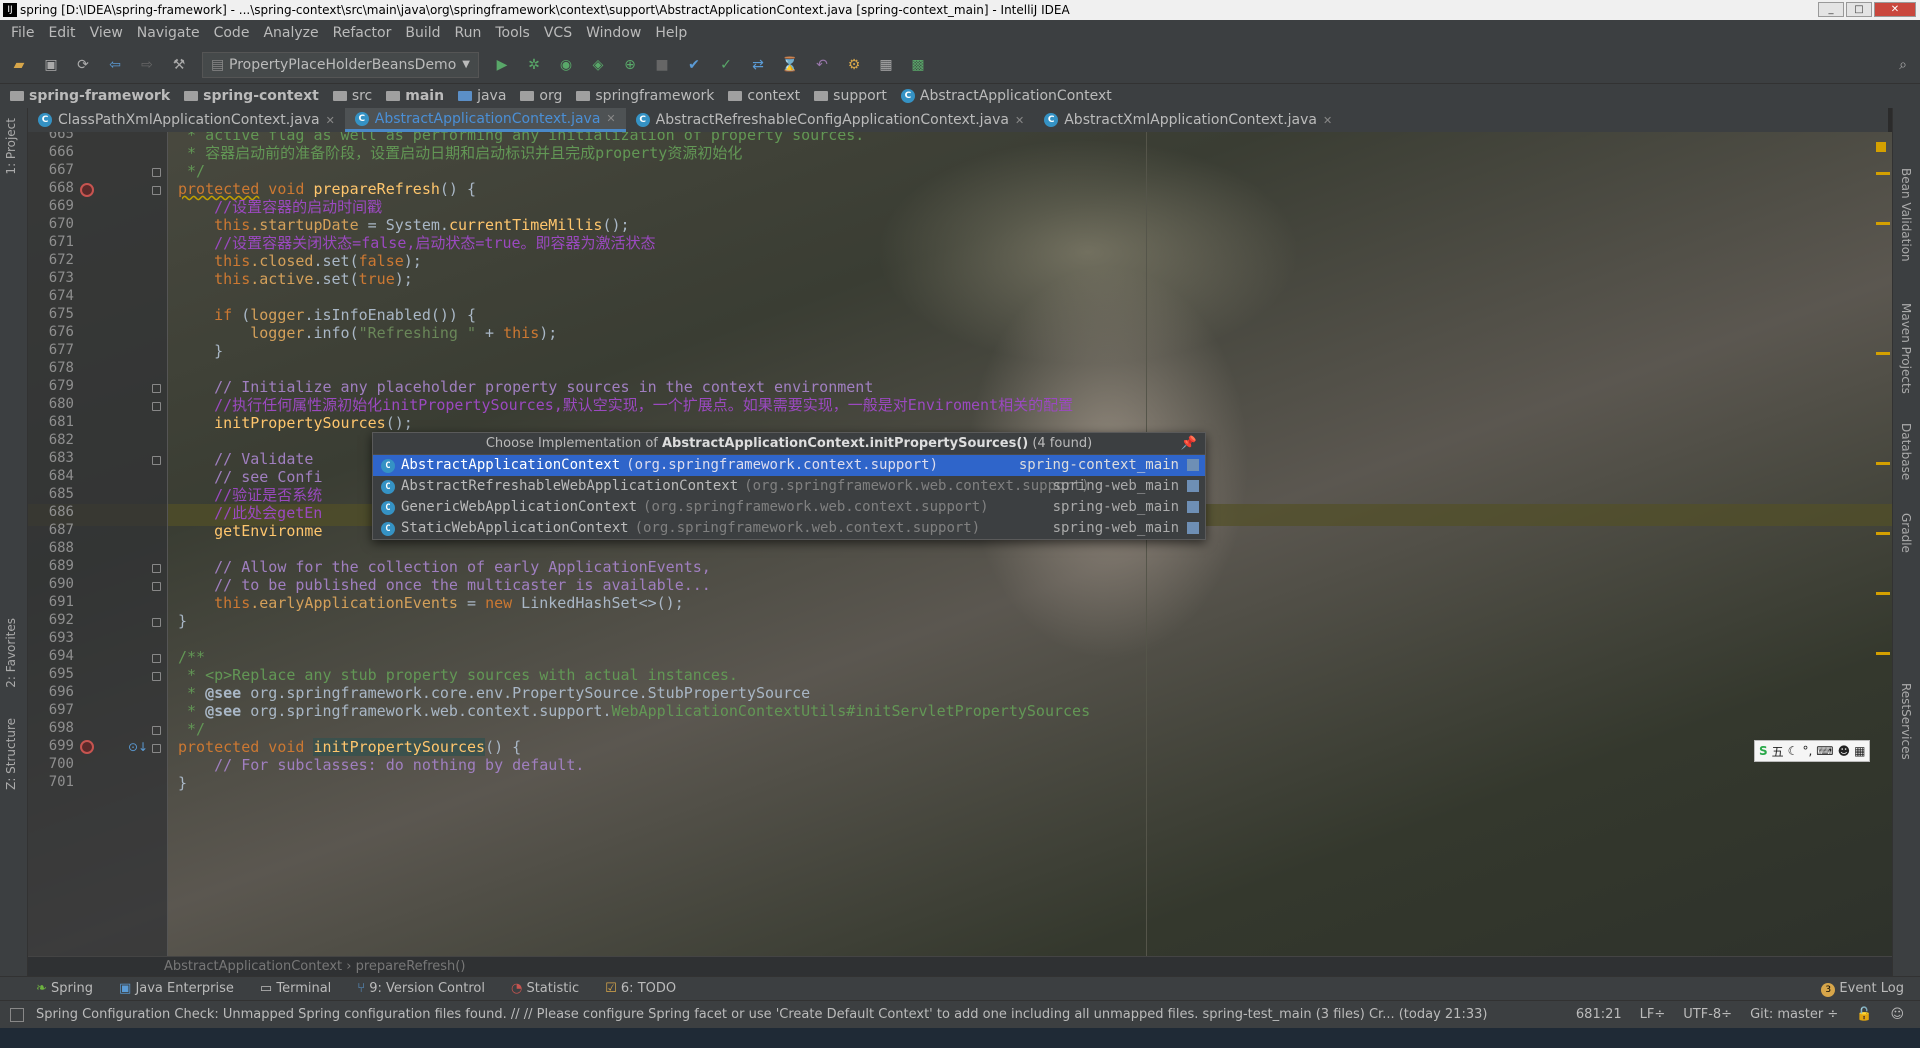 The image size is (1920, 1048). What do you see at coordinates (671, 33) in the screenshot?
I see `menu-help: Help` at bounding box center [671, 33].